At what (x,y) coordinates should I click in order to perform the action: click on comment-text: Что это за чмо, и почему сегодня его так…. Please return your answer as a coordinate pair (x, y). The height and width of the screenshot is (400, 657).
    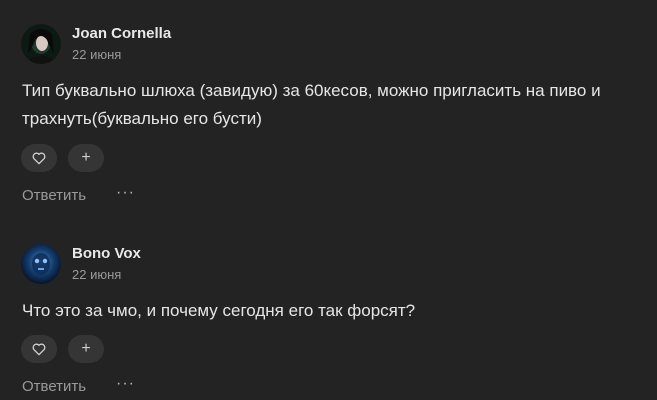
    Looking at the image, I should click on (219, 310).